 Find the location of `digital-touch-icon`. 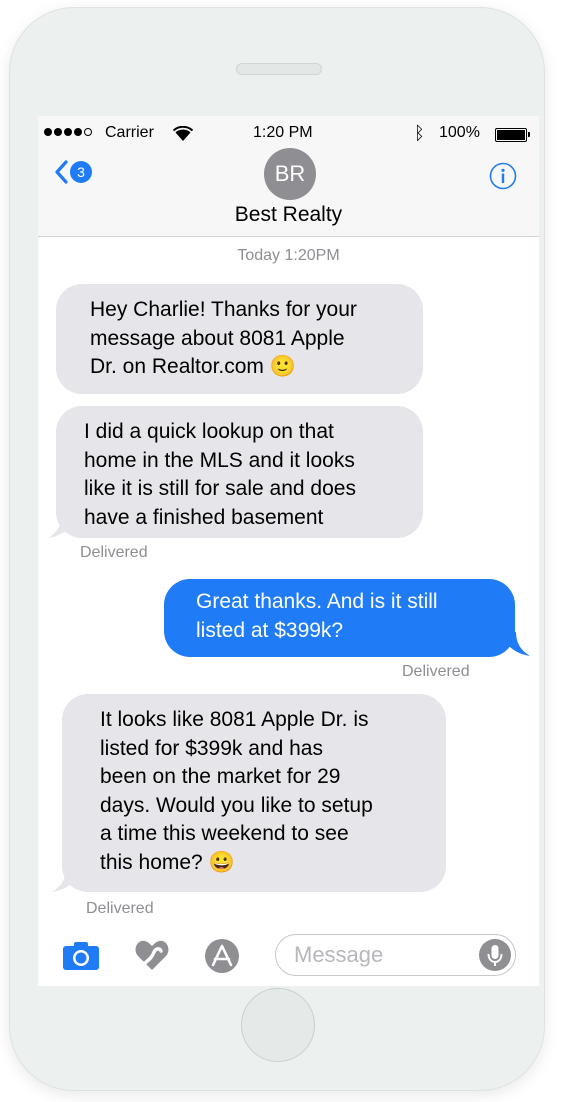

digital-touch-icon is located at coordinates (152, 955).